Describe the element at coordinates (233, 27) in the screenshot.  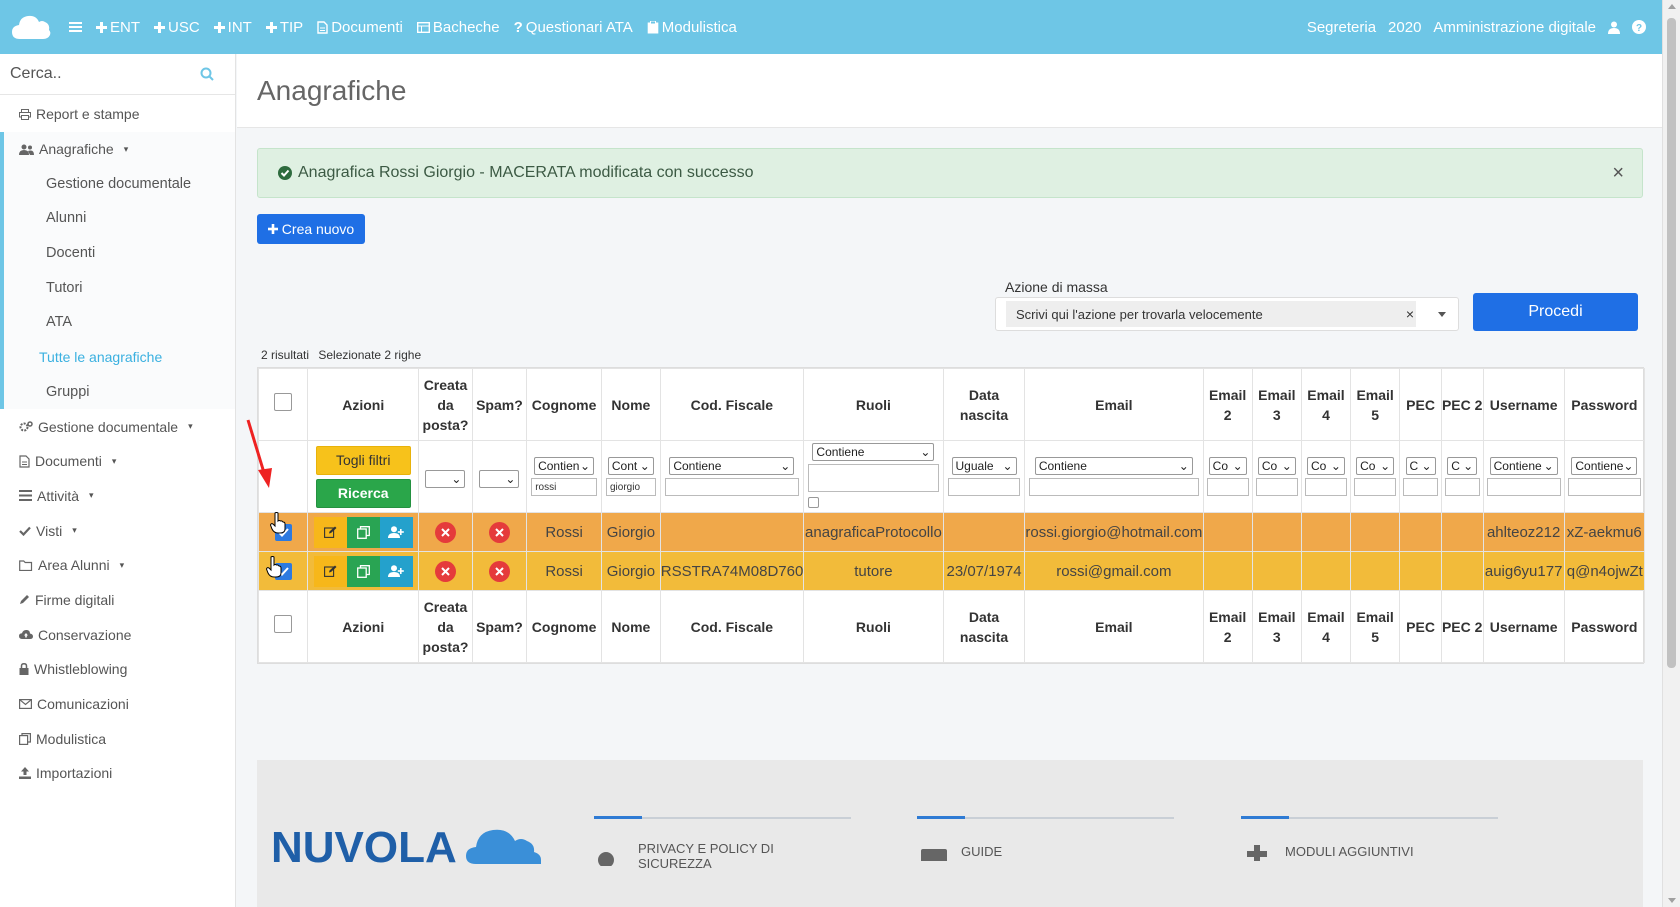
I see `nav-int: INT` at that location.